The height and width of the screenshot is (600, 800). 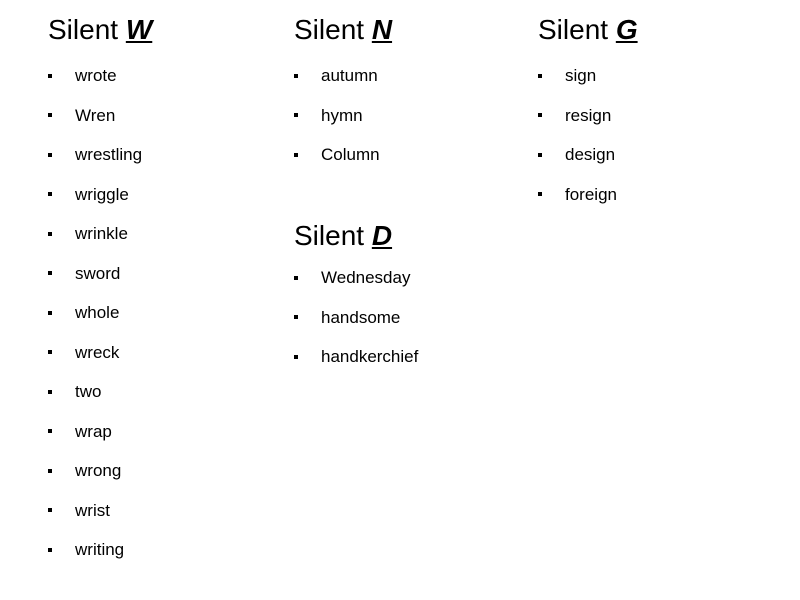 What do you see at coordinates (361, 317) in the screenshot?
I see `list-item-label: handsome` at bounding box center [361, 317].